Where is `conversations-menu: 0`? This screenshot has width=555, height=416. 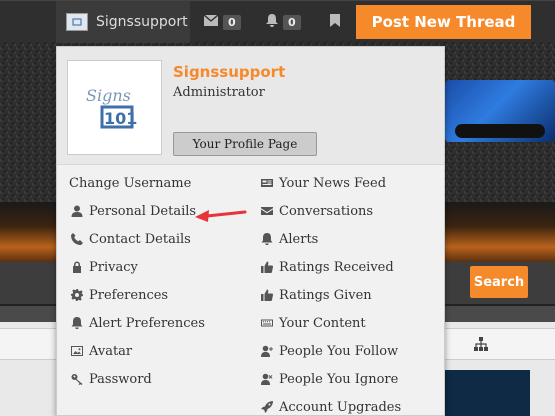
conversations-menu: 0 is located at coordinates (222, 22).